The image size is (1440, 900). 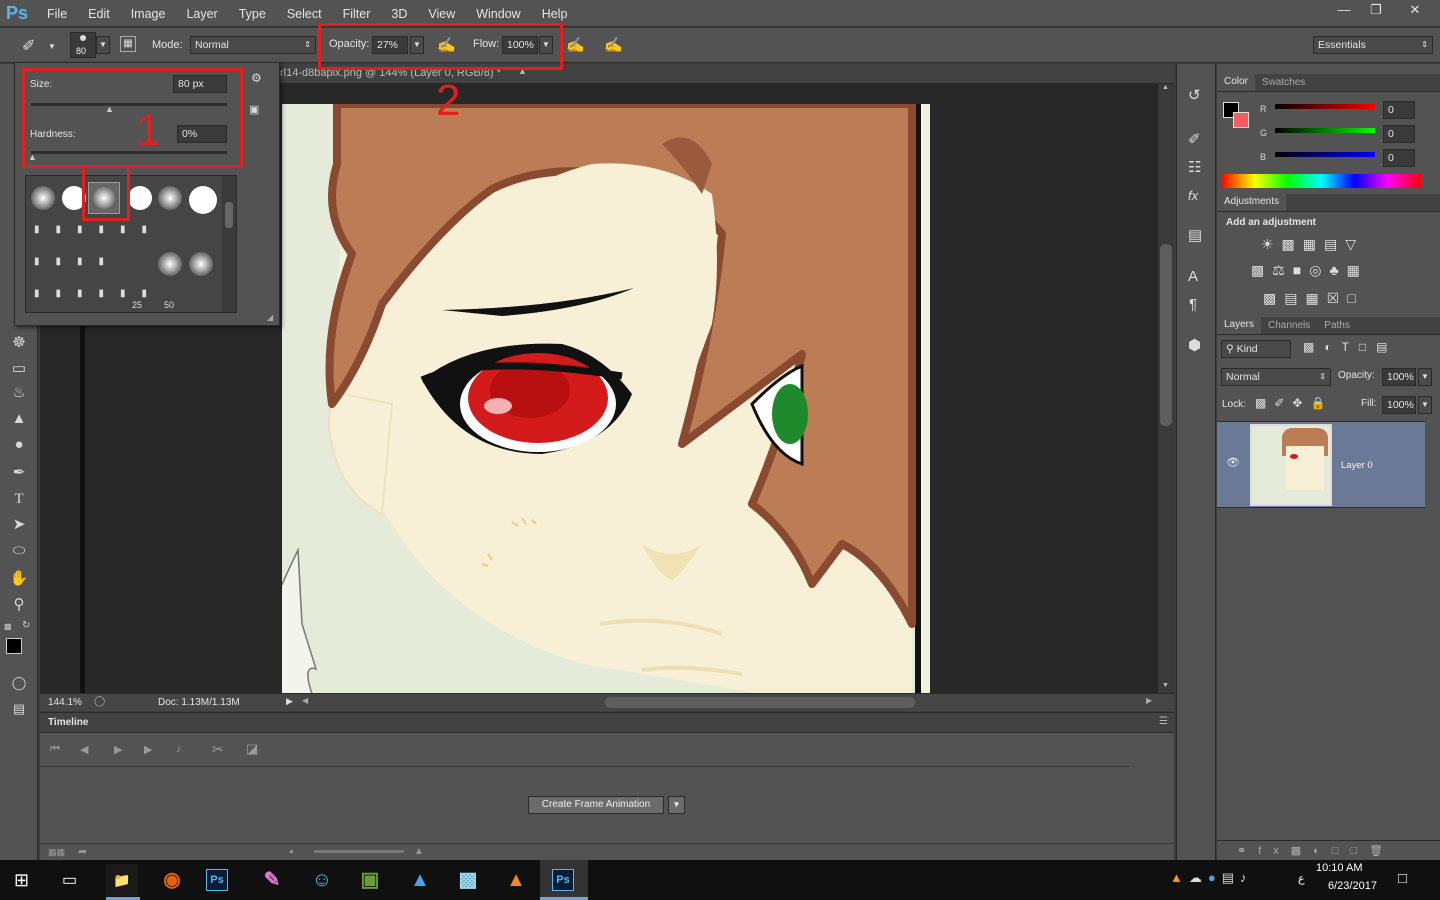 I want to click on zoom-in-timeline-icon: ▲, so click(x=419, y=851).